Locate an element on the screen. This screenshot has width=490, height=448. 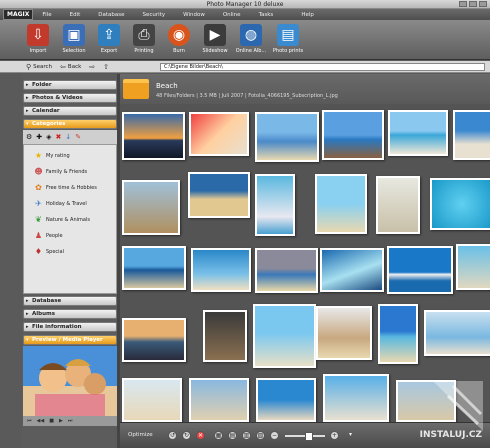
category-item-my-rating: ★ My rating is located at coordinates (52, 155).